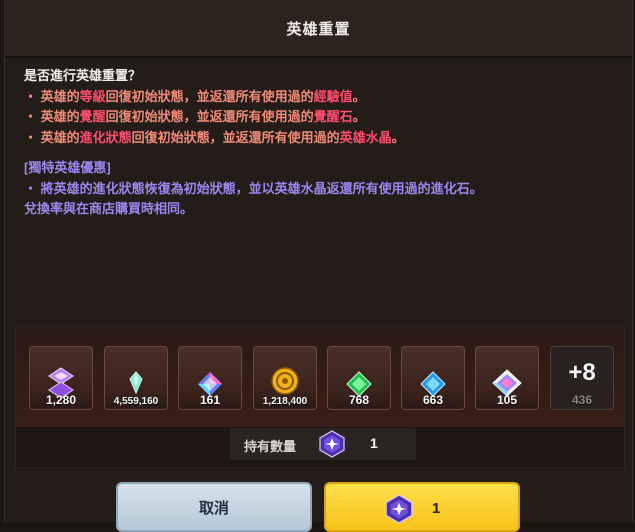  I want to click on cancel-button: 取消, so click(214, 507).